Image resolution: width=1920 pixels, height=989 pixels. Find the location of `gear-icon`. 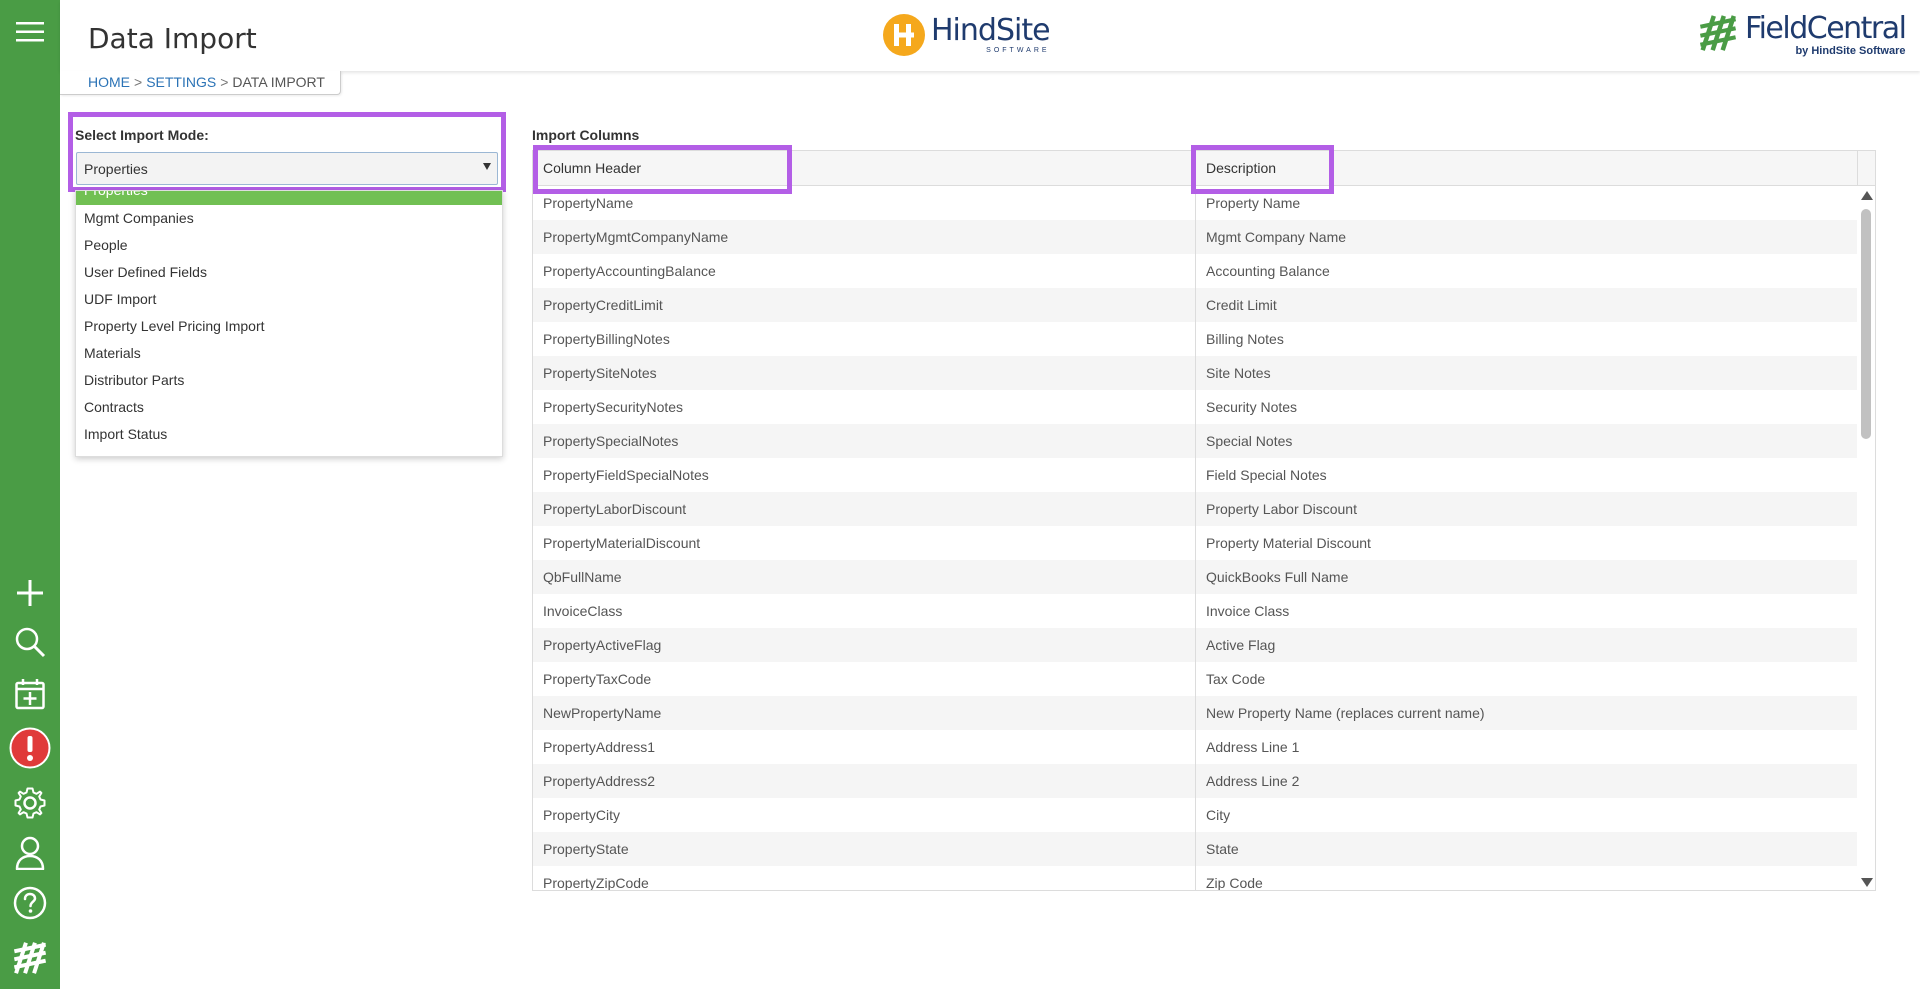

gear-icon is located at coordinates (30, 803).